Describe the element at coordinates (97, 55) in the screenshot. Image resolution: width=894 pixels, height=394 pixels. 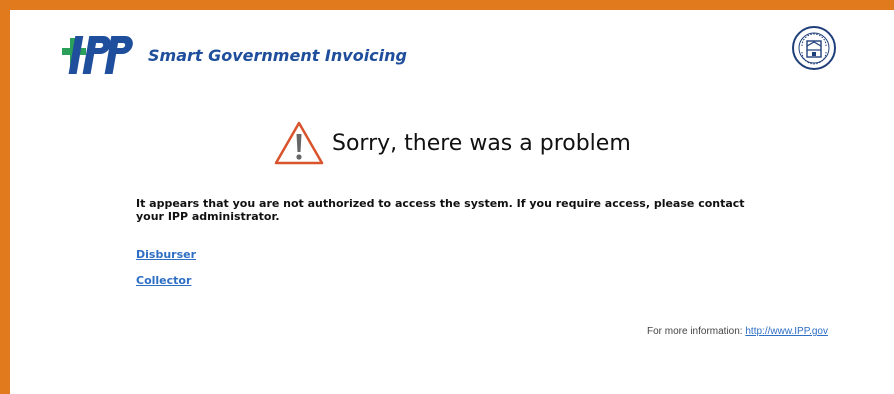
I see `ipp-logo-icon` at that location.